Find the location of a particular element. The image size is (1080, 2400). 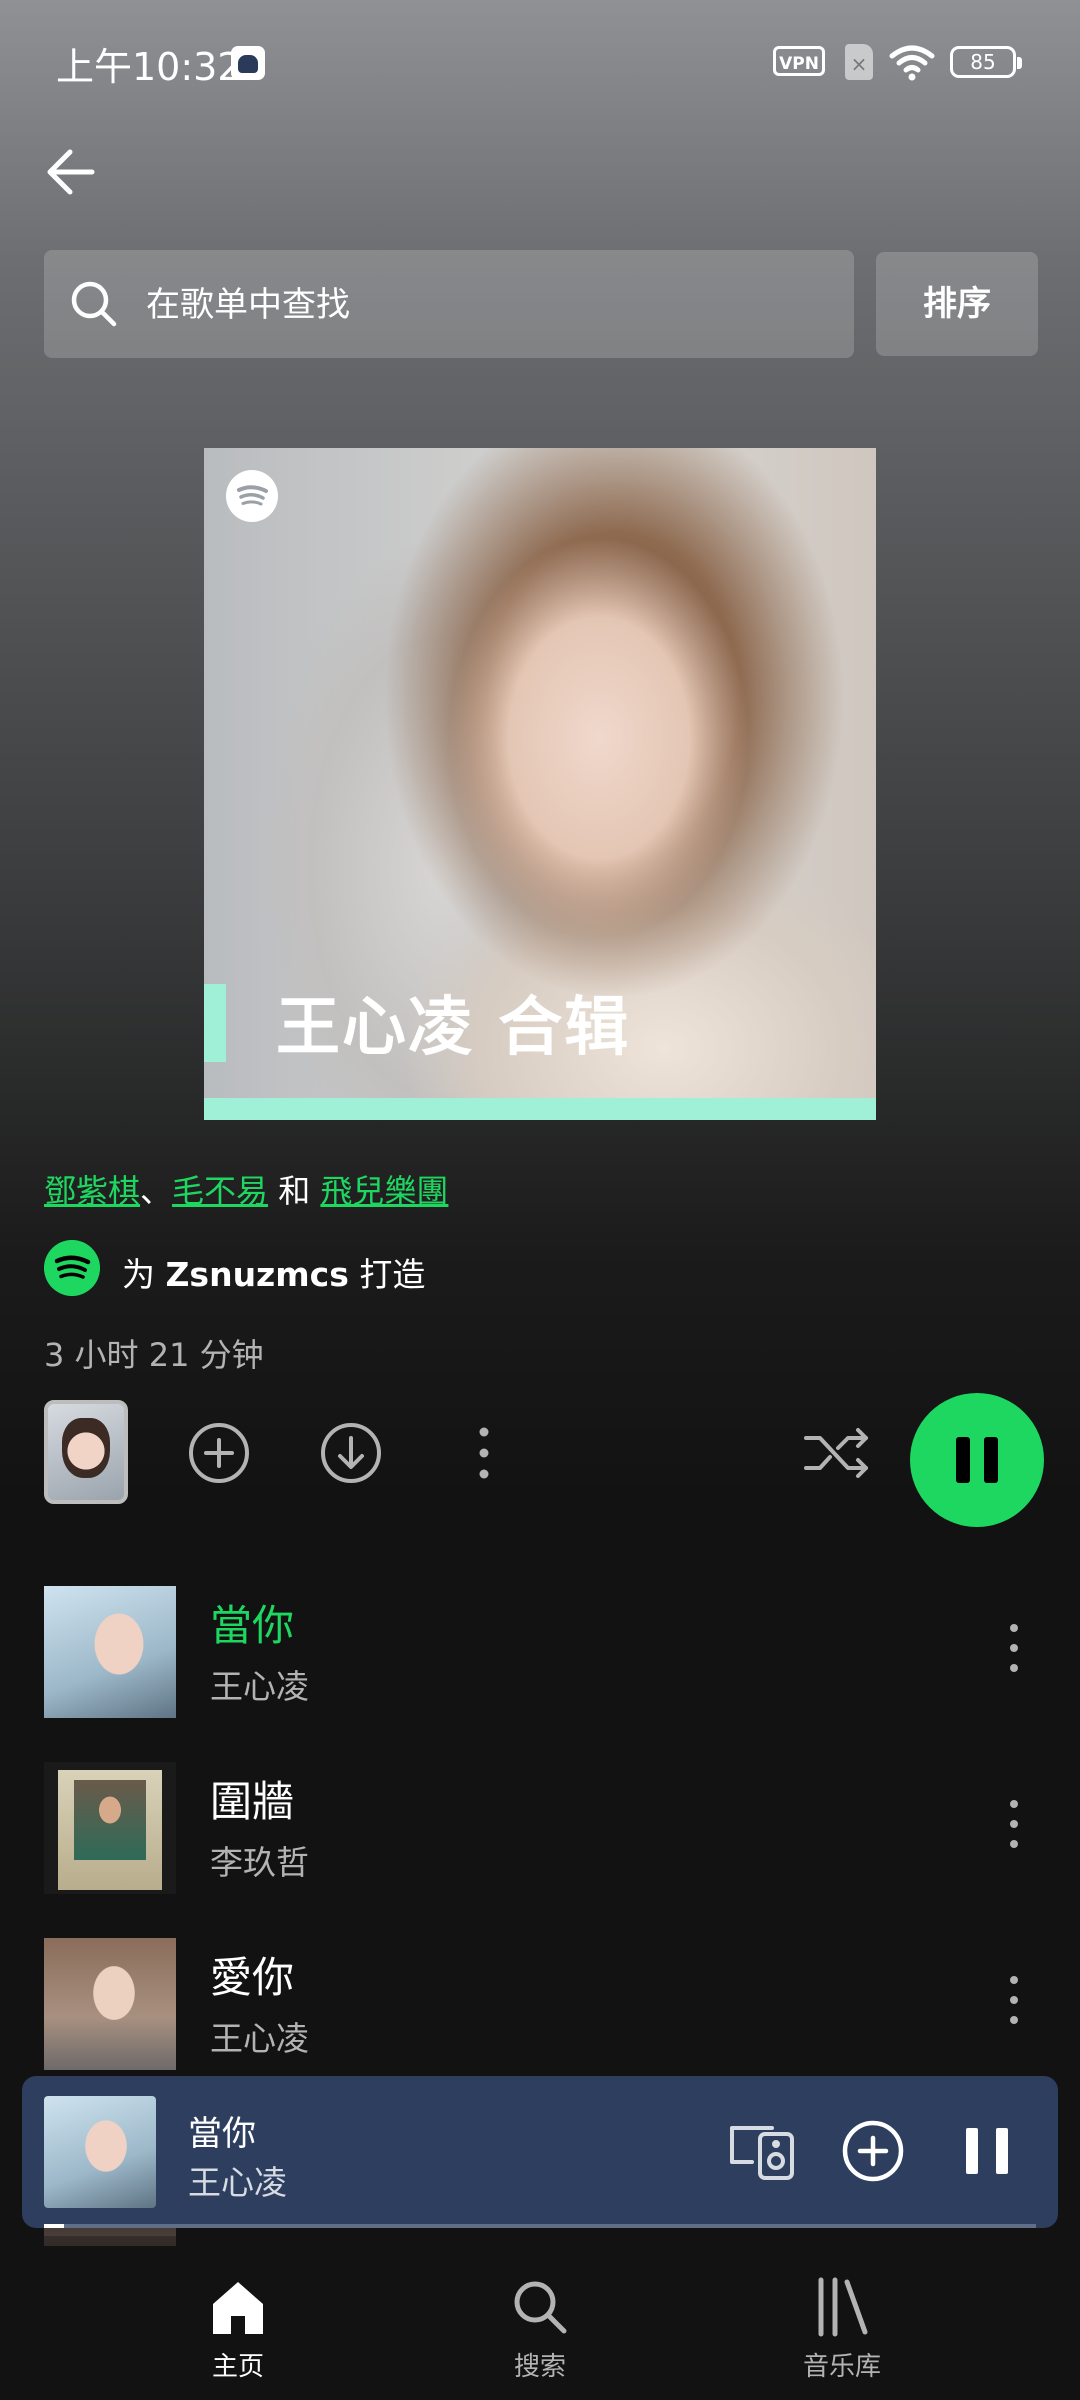

nav-label: 搜索 is located at coordinates (539, 2367).